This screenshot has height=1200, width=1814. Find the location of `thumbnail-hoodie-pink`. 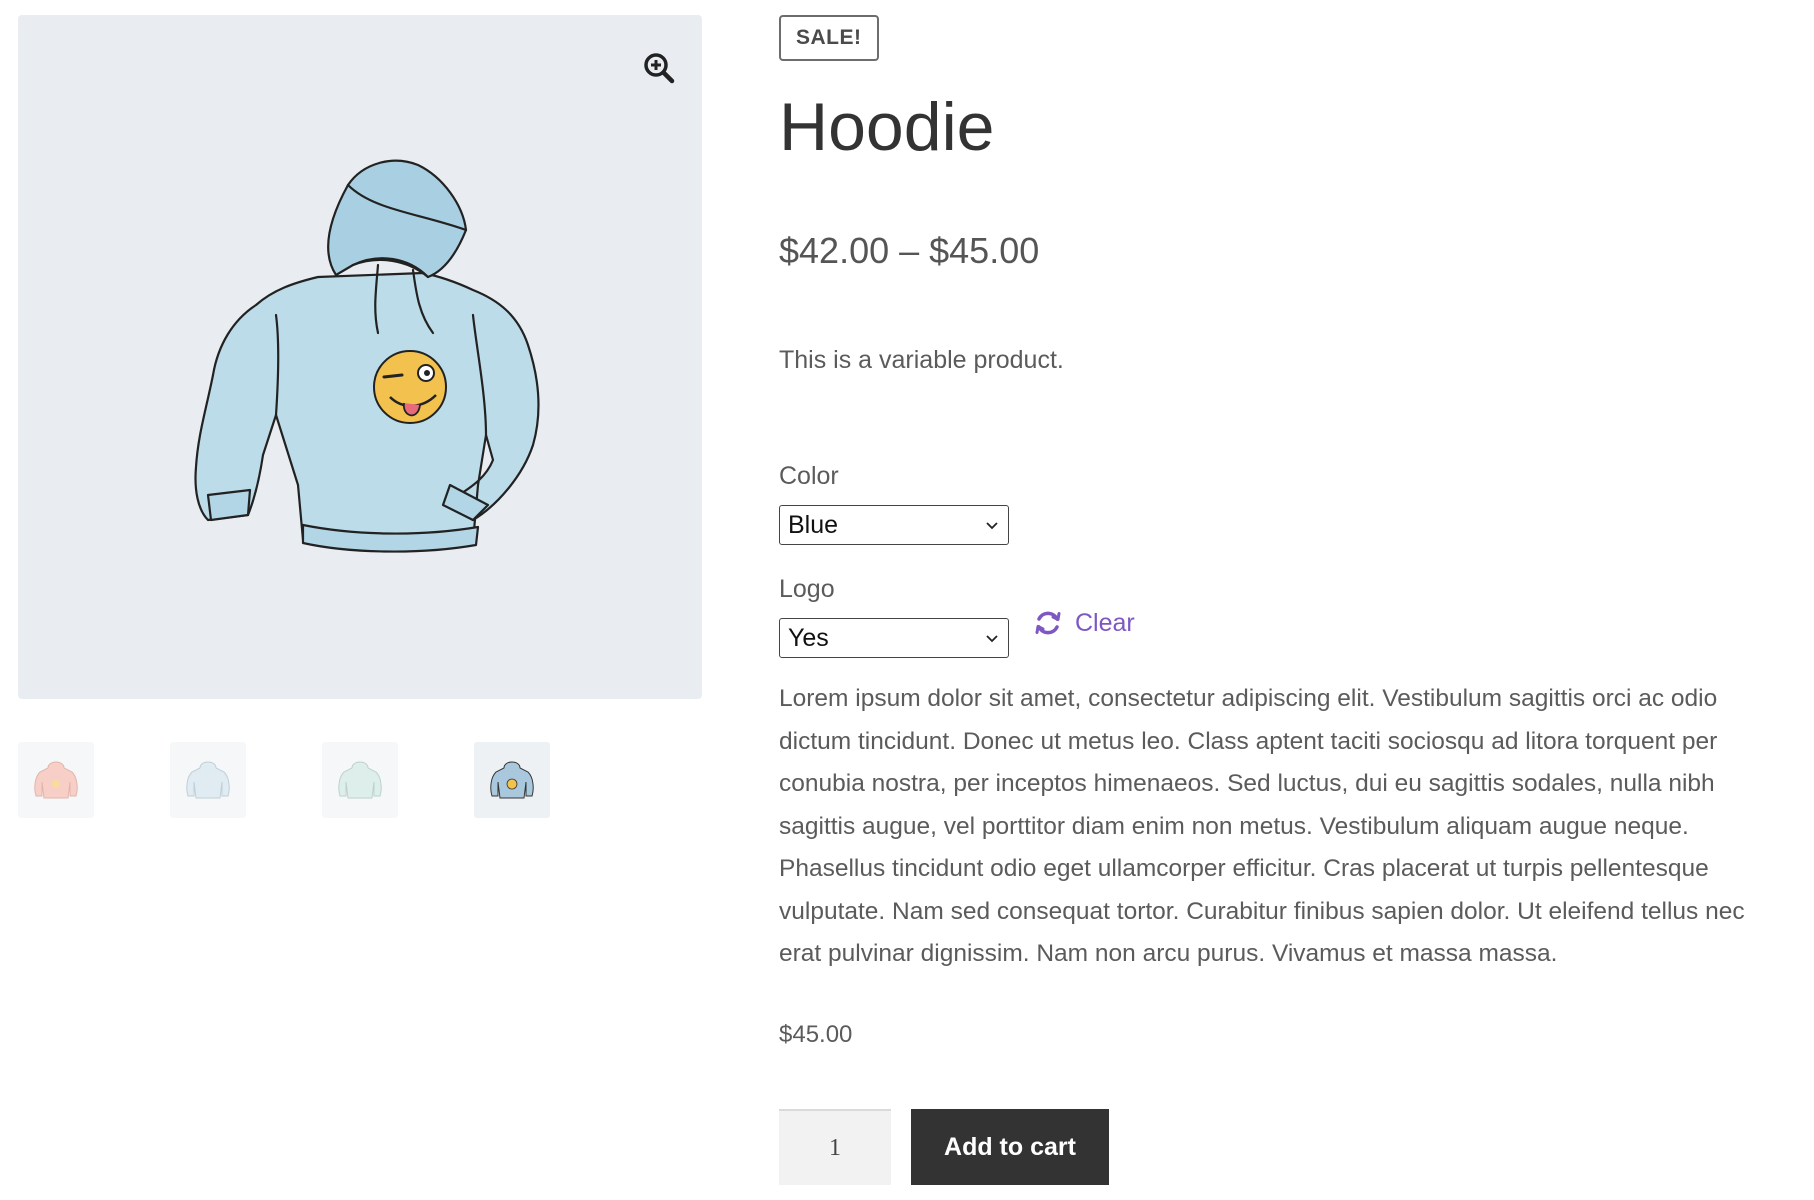

thumbnail-hoodie-pink is located at coordinates (56, 780).